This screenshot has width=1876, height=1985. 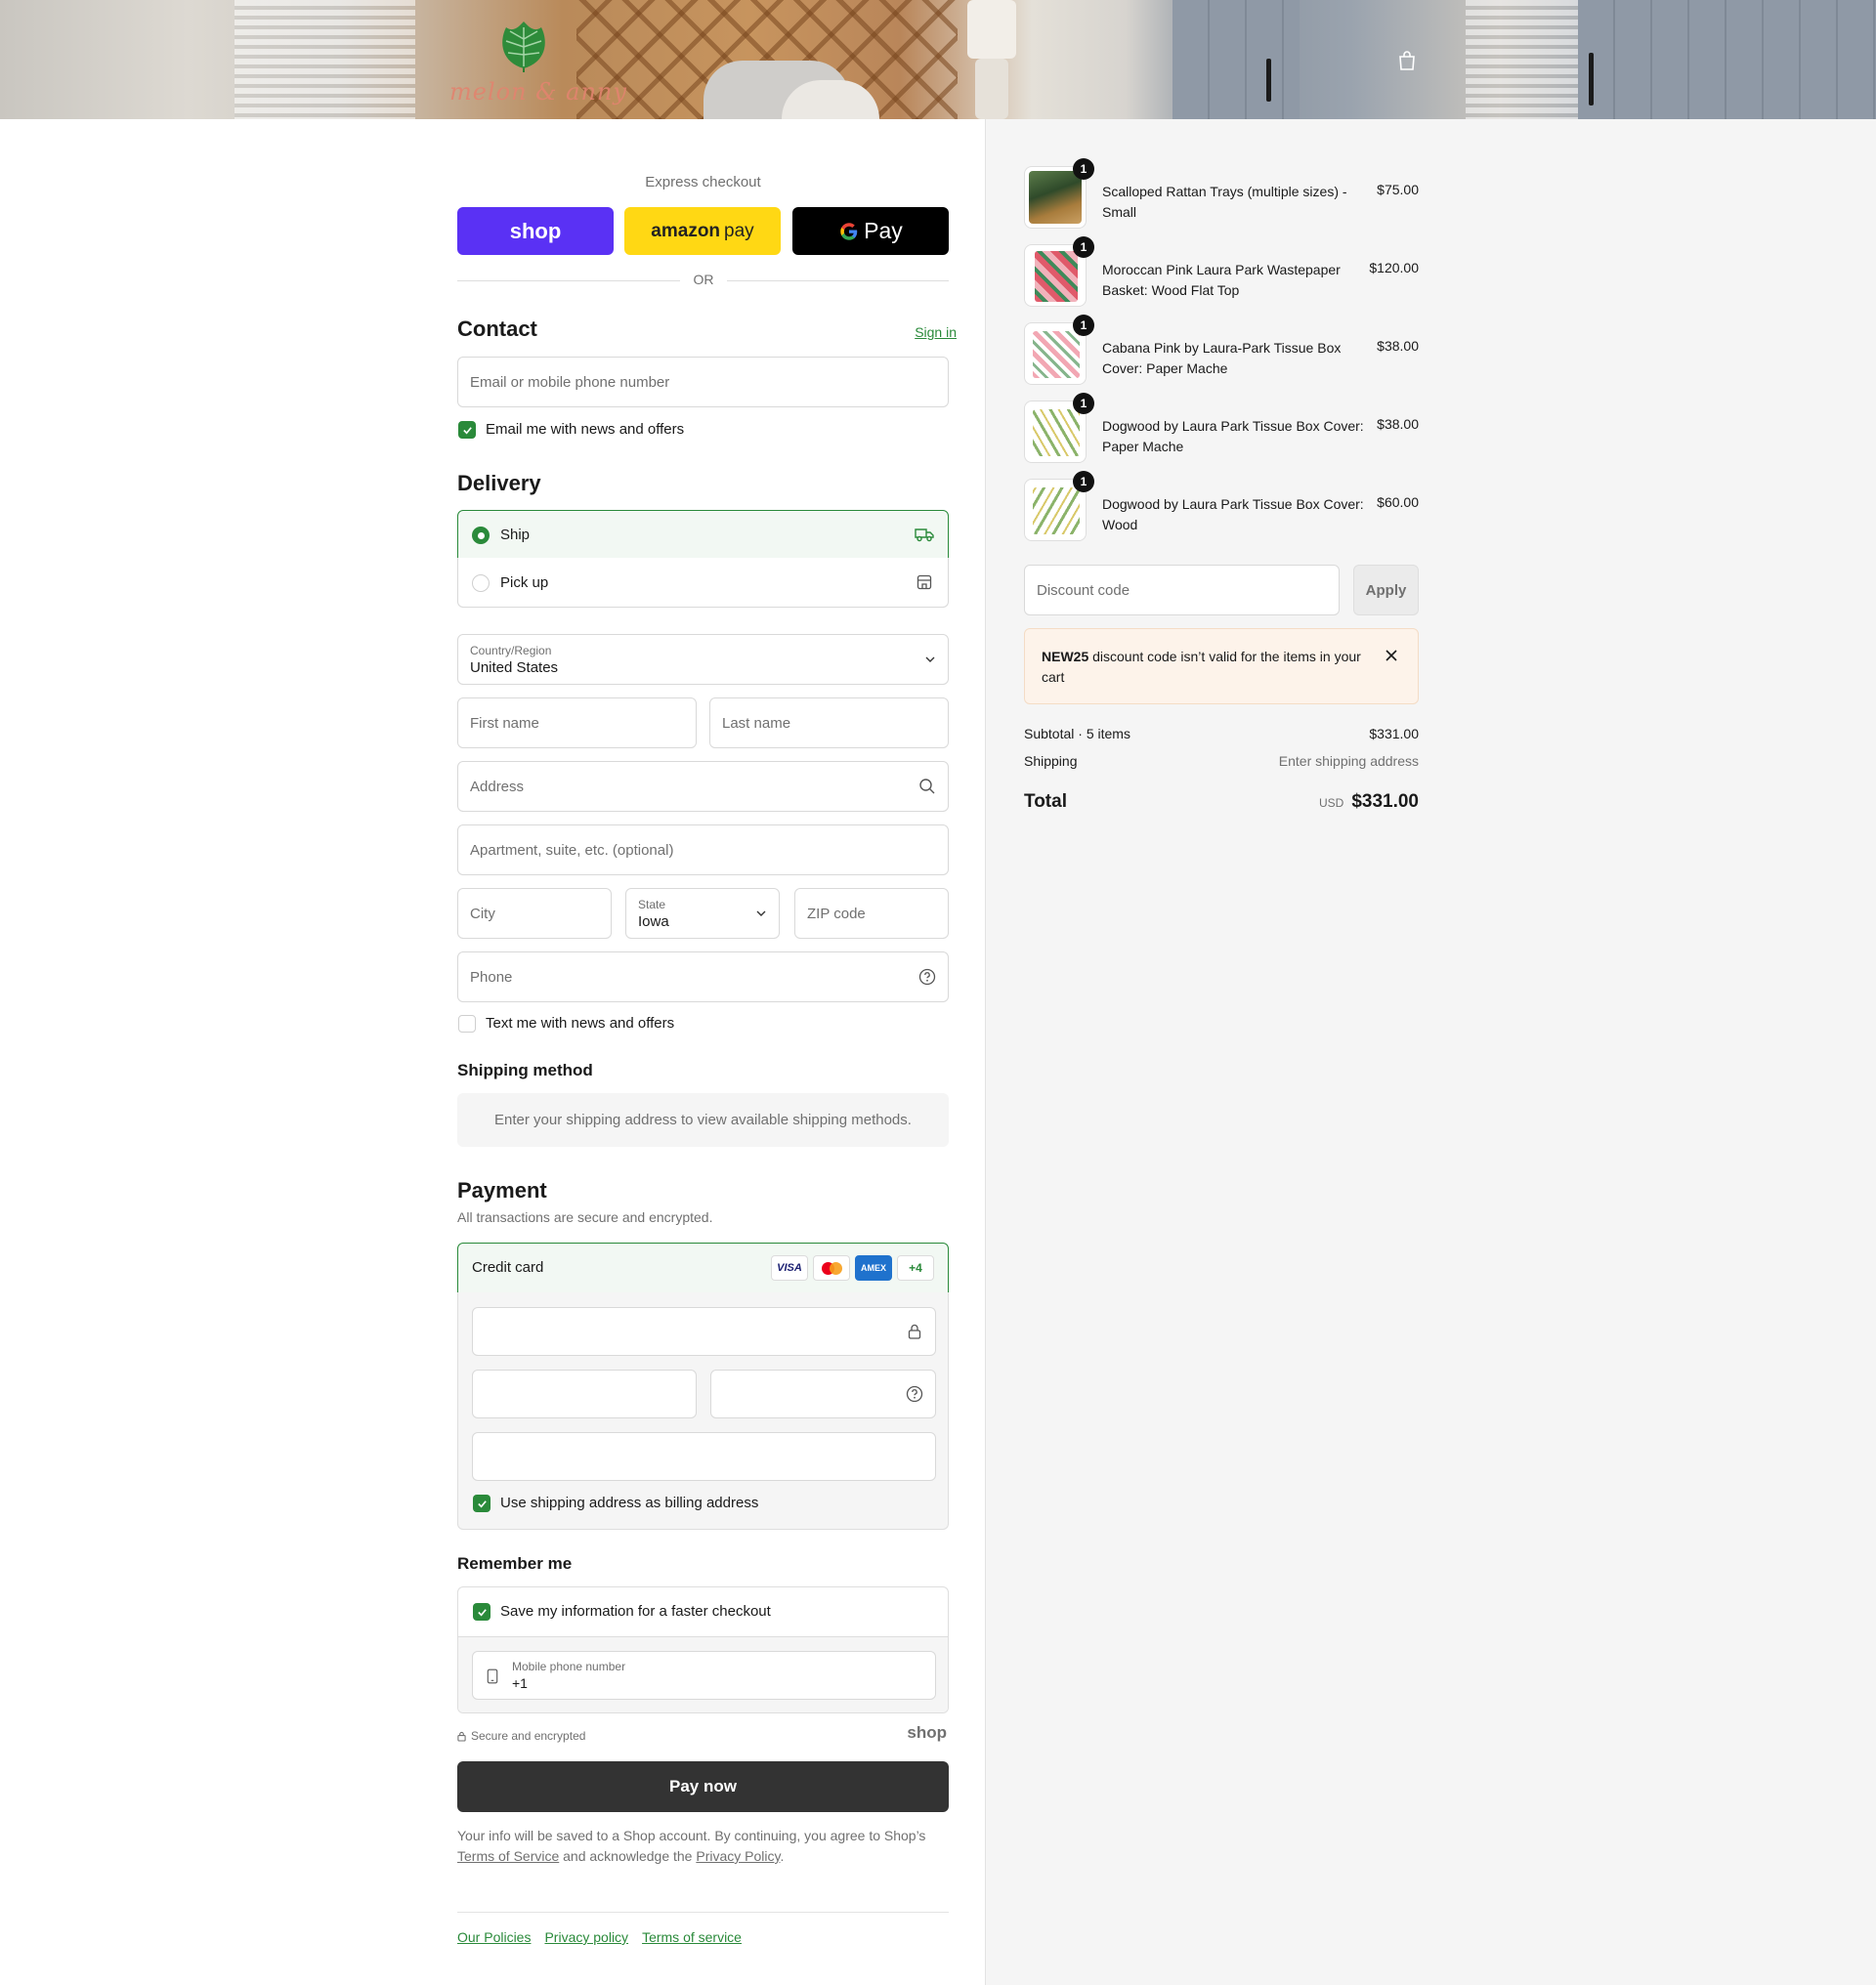 I want to click on search-icon, so click(x=927, y=786).